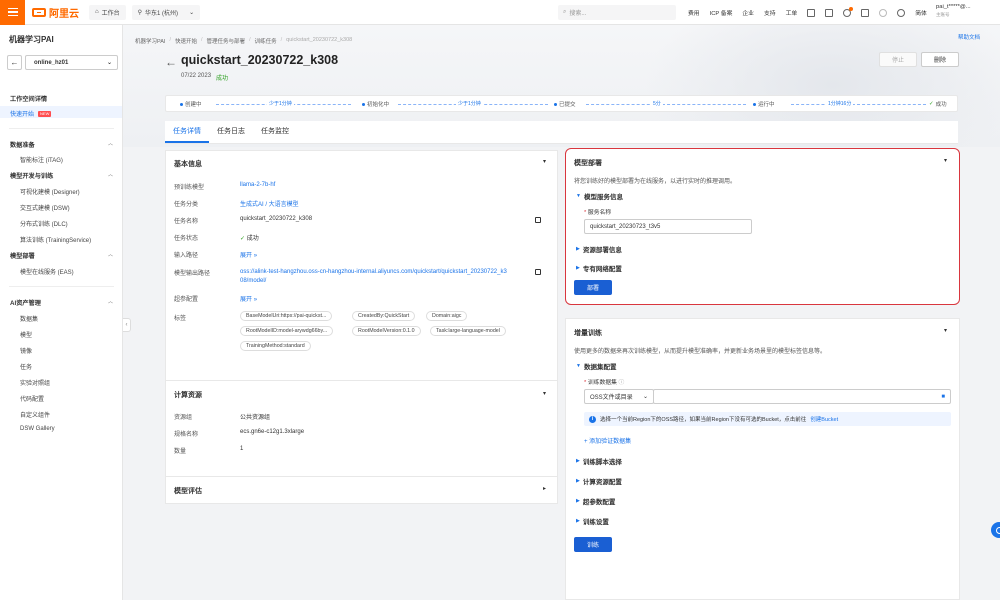  I want to click on caret-down-icon: ▼, so click(578, 196).